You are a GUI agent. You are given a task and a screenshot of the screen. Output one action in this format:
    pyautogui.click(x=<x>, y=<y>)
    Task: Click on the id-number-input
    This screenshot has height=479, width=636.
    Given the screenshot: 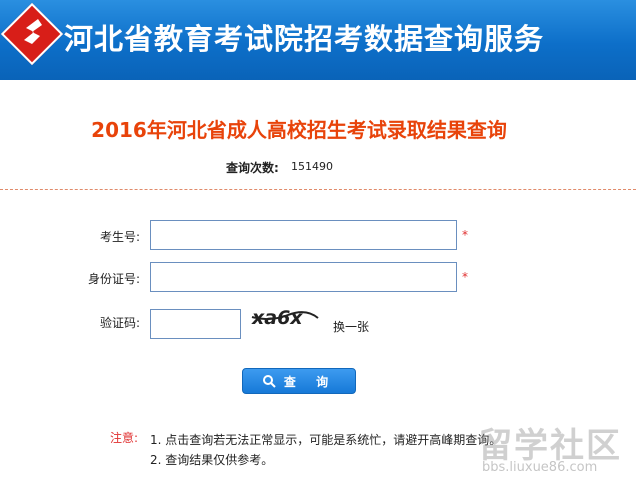 What is the action you would take?
    pyautogui.click(x=303, y=277)
    